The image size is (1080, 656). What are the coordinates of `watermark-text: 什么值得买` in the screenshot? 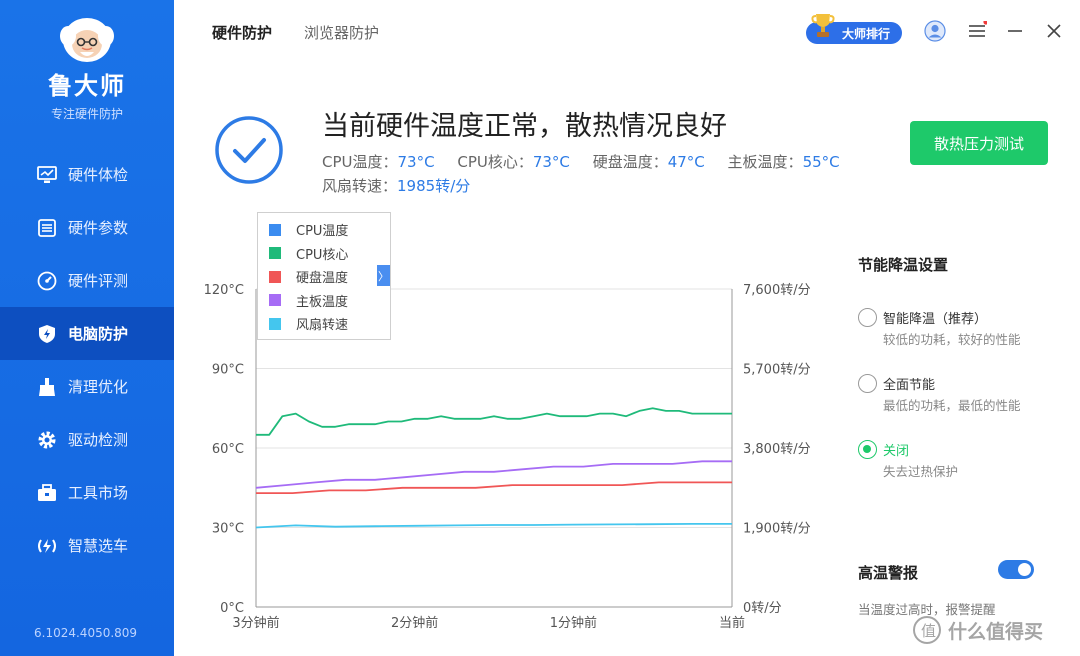 It's located at (996, 631).